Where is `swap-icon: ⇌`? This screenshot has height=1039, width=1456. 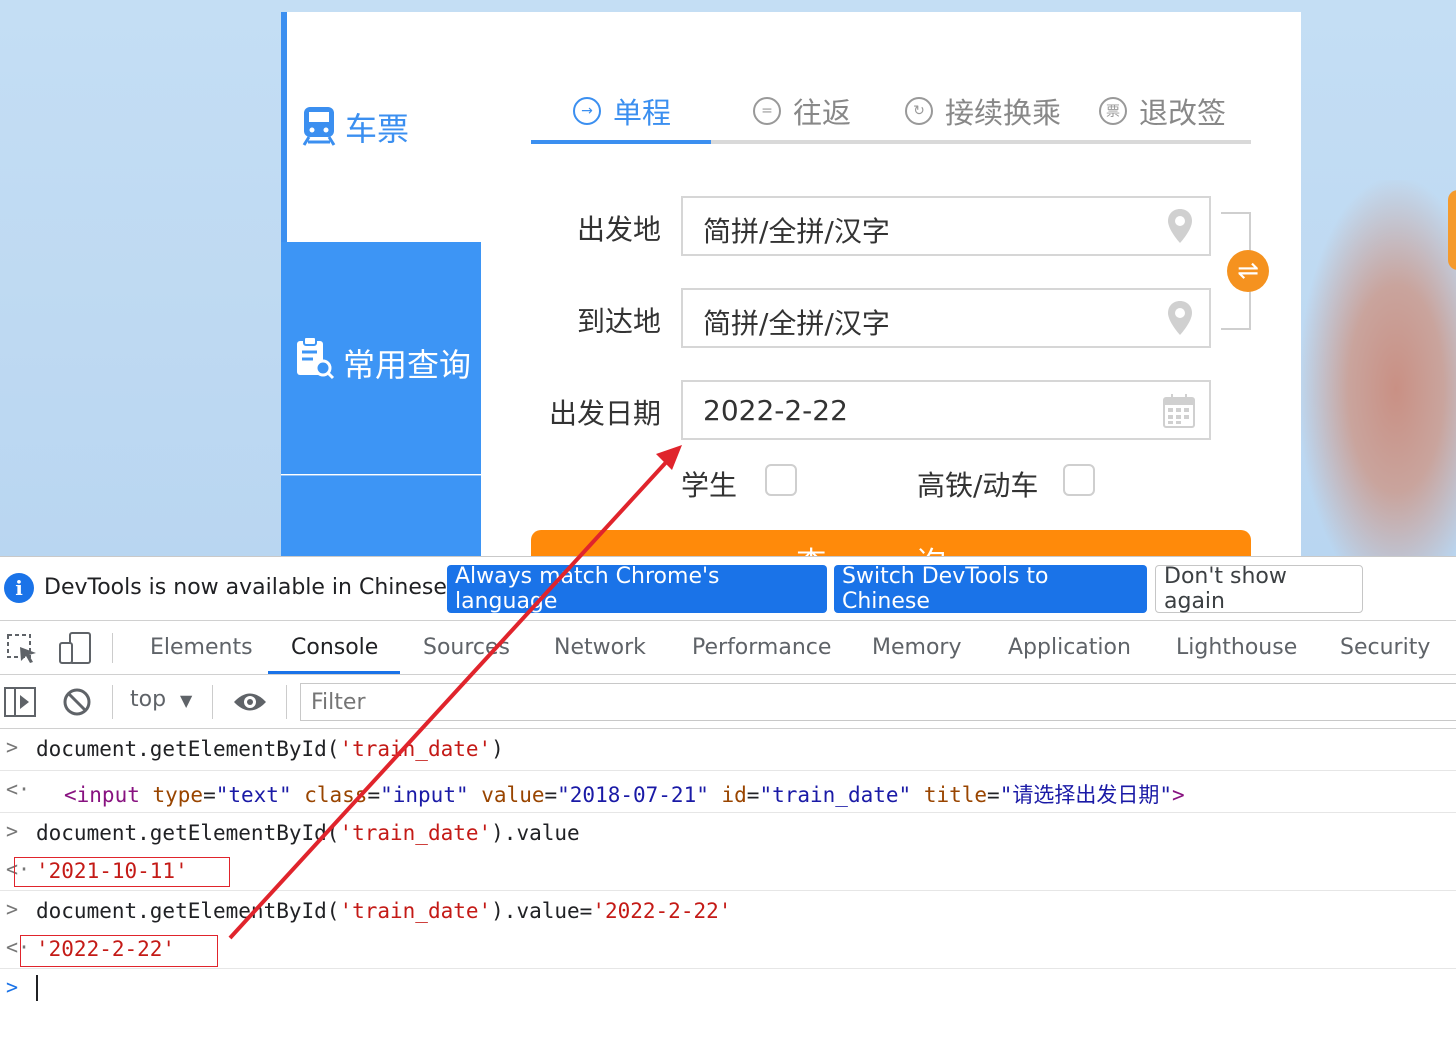 swap-icon: ⇌ is located at coordinates (1248, 271).